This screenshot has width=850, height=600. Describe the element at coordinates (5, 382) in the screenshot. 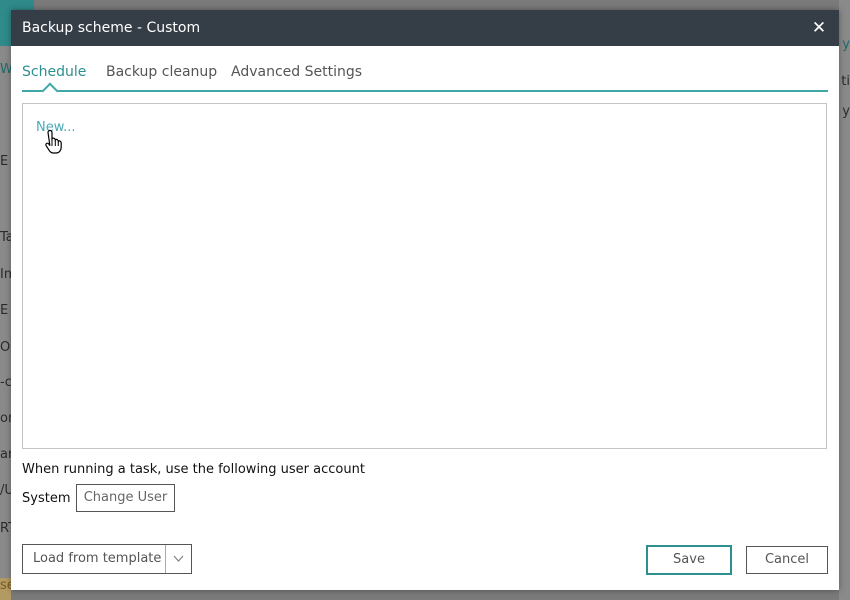

I see `background-left-text: -co` at that location.